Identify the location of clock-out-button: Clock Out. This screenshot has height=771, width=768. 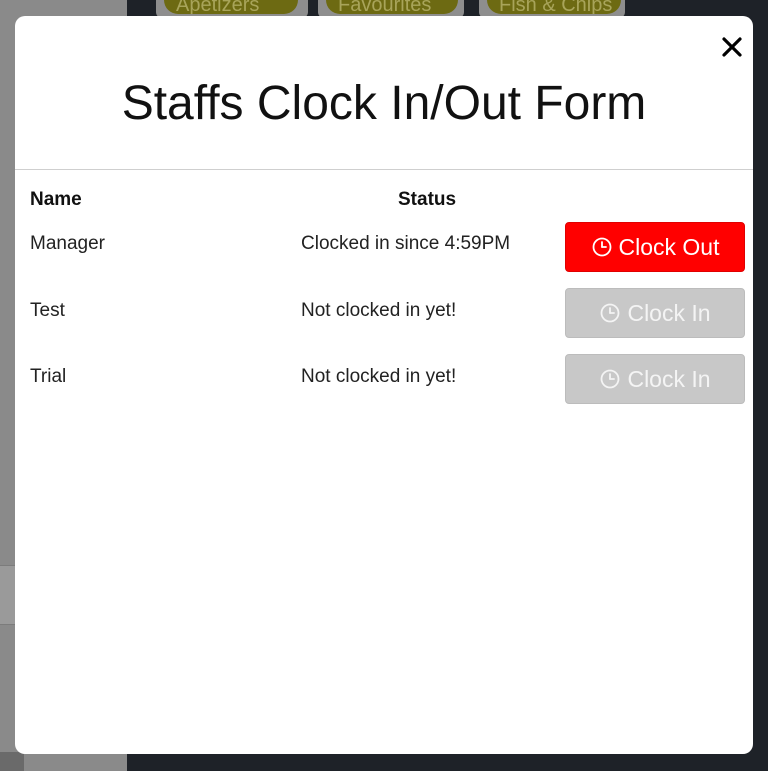
(655, 247).